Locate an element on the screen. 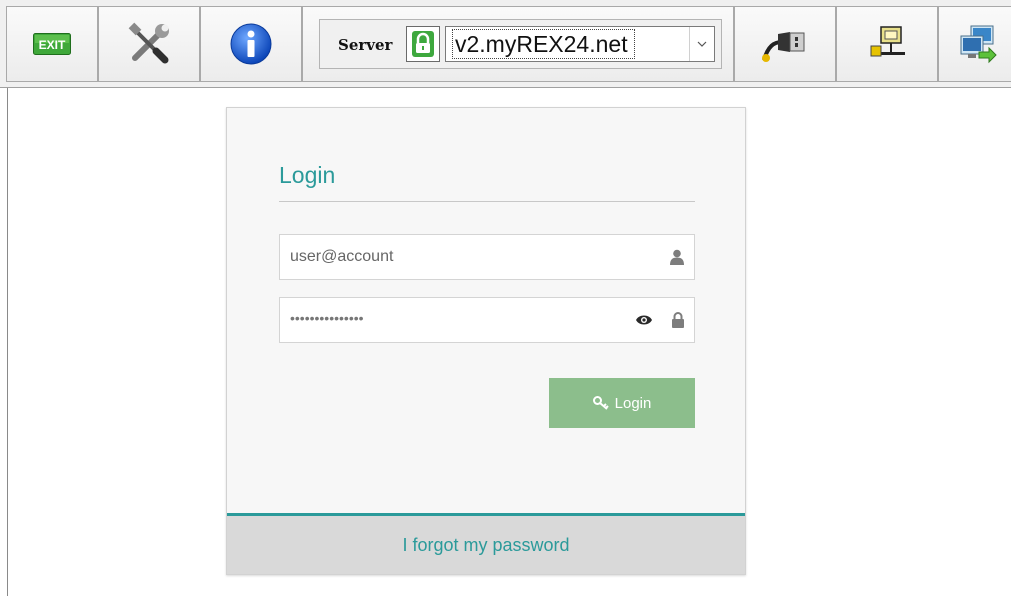  chevron-down-icon is located at coordinates (702, 44).